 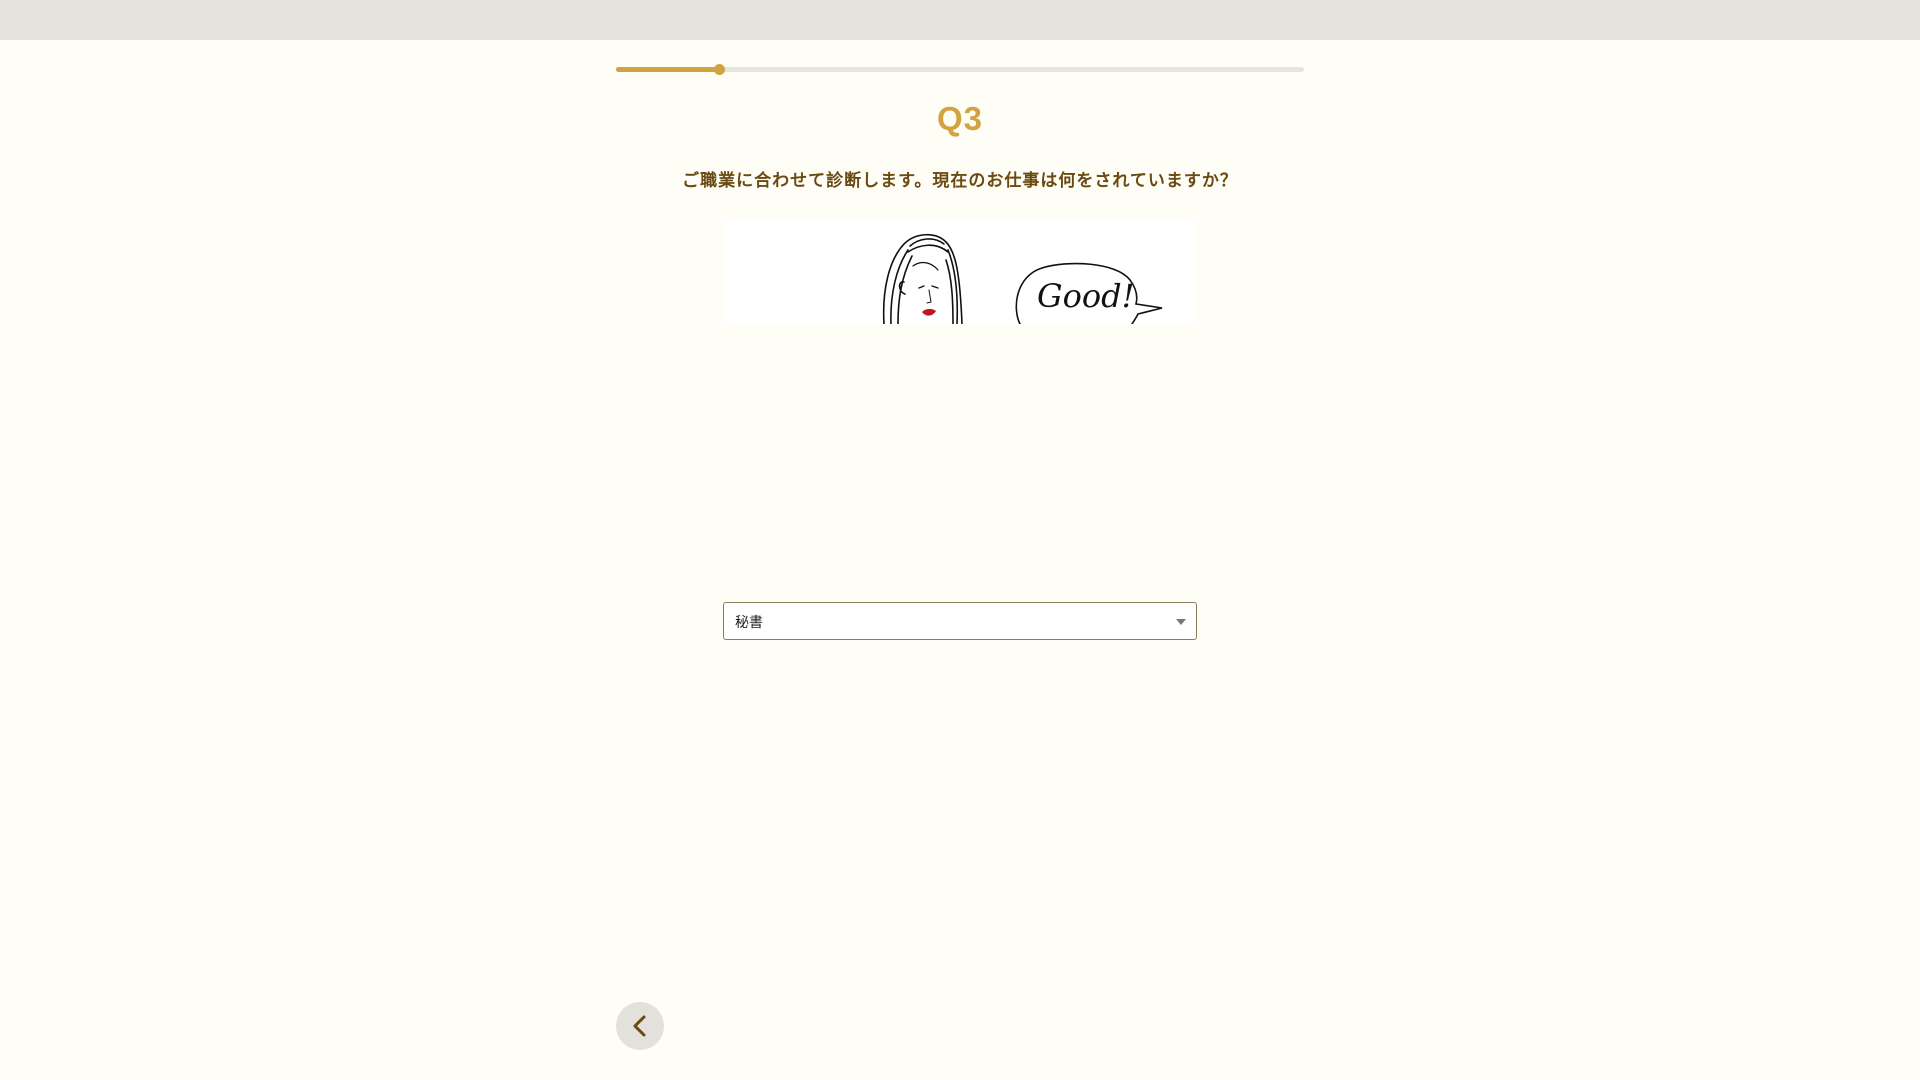 I want to click on chevron-left-icon, so click(x=639, y=1026).